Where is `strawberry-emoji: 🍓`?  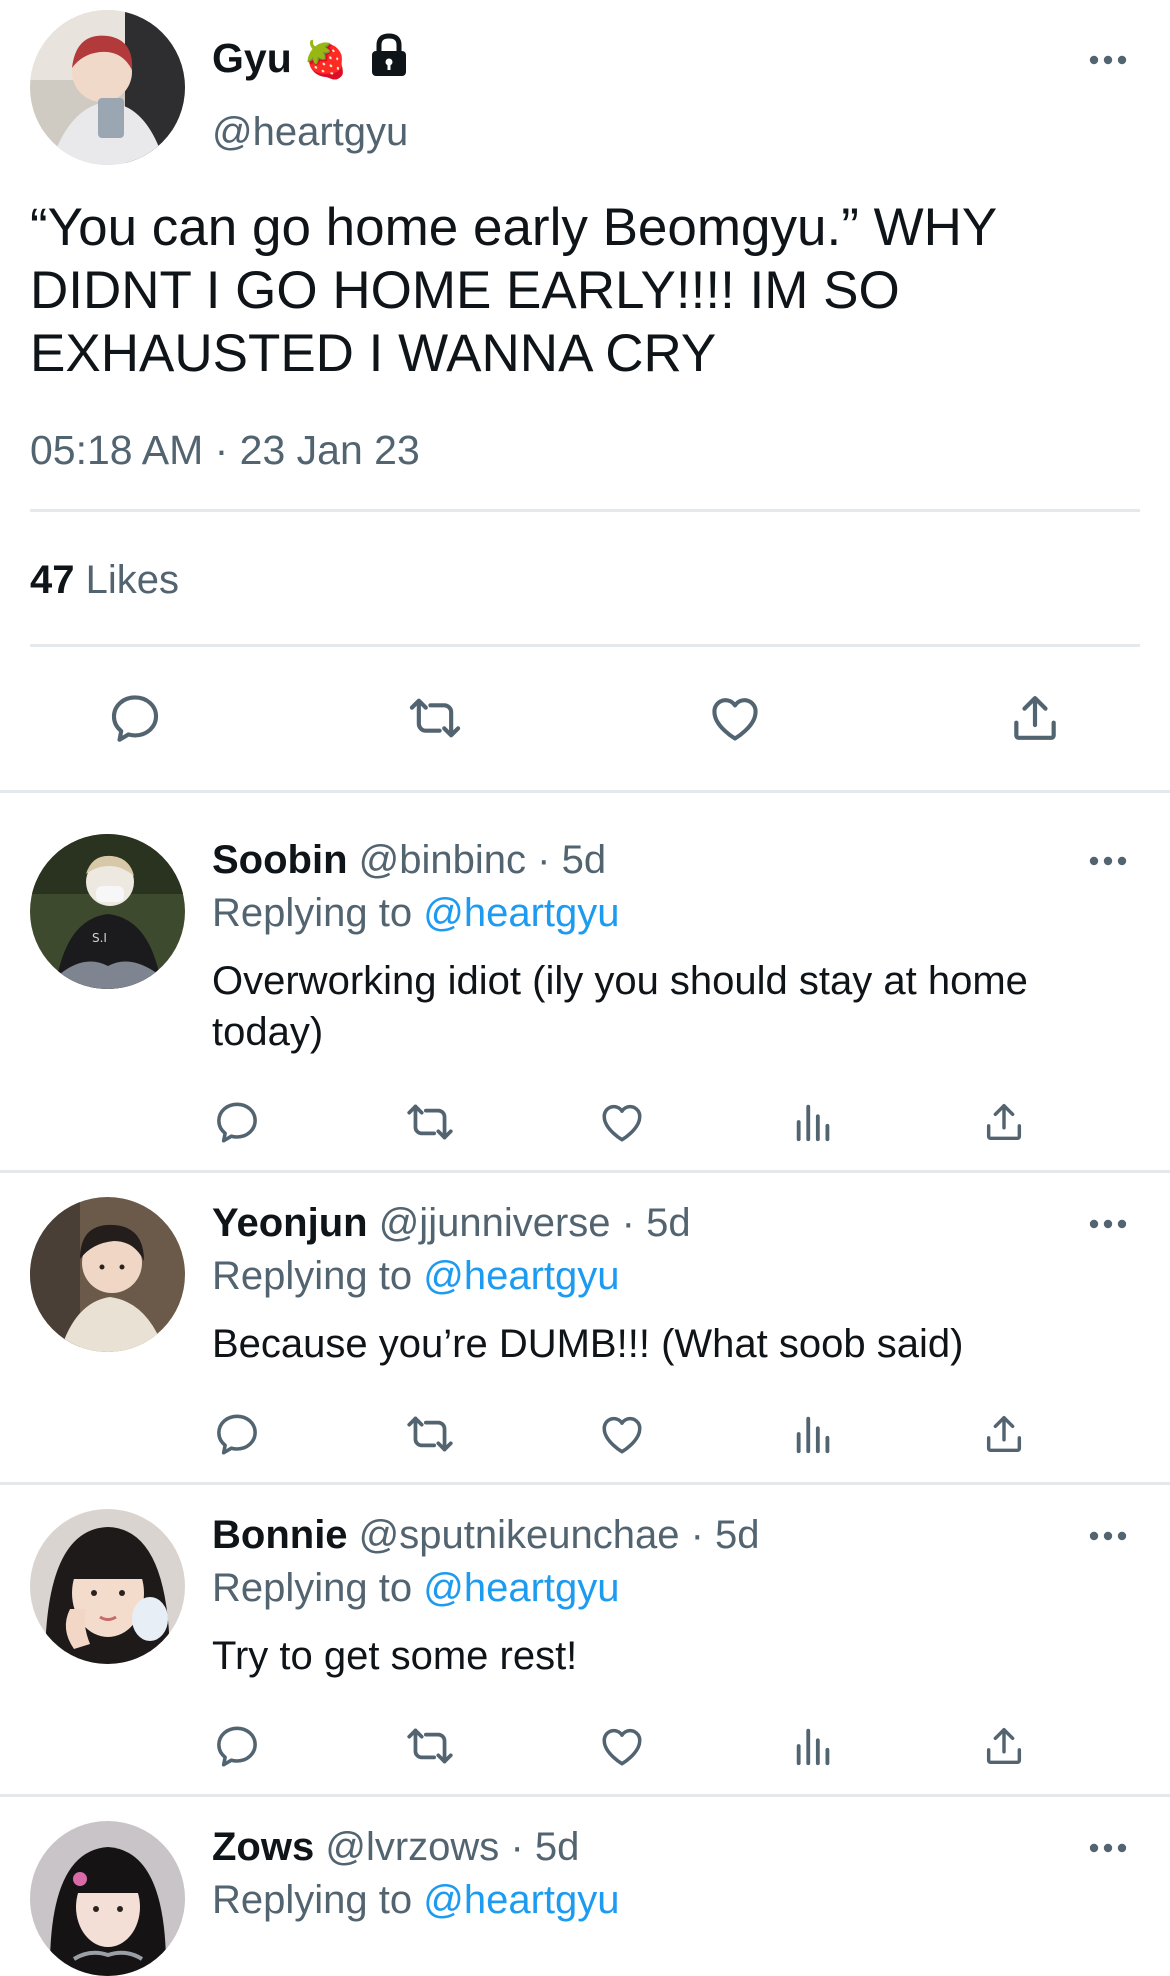 strawberry-emoji: 🍓 is located at coordinates (325, 59).